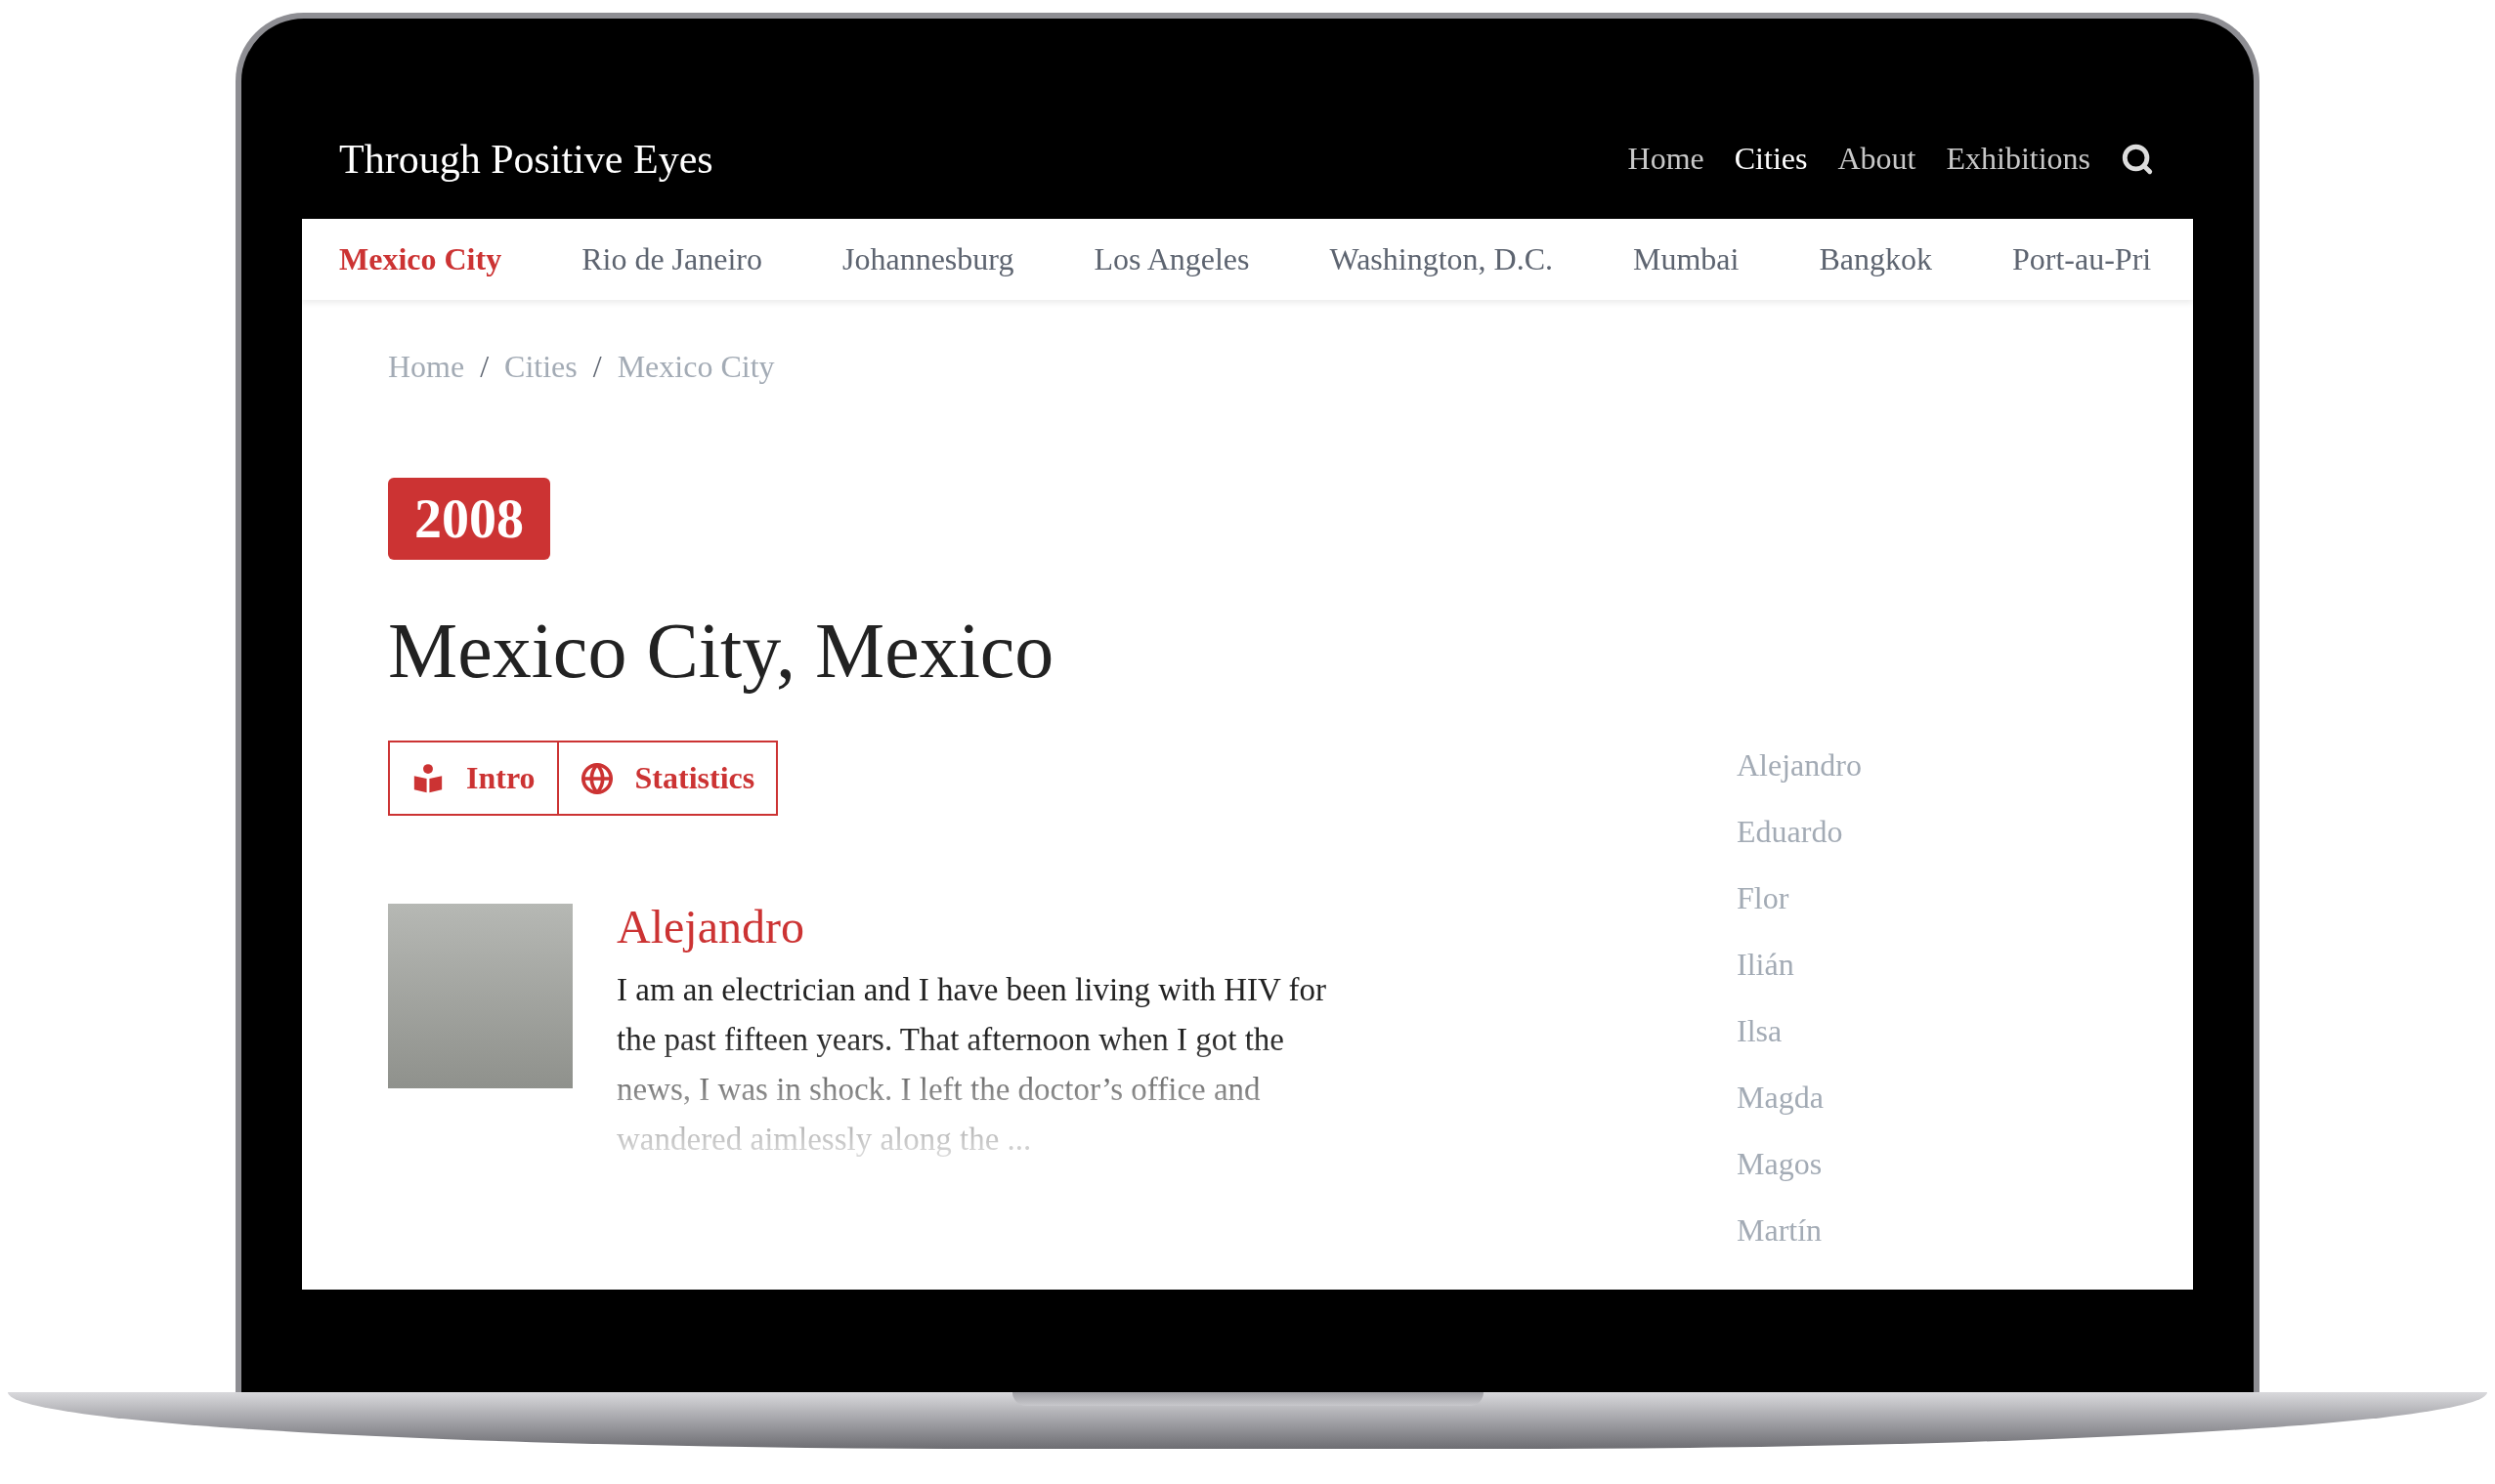 This screenshot has width=2495, height=1484. What do you see at coordinates (526, 159) in the screenshot?
I see `site-title: Through Positive Eyes` at bounding box center [526, 159].